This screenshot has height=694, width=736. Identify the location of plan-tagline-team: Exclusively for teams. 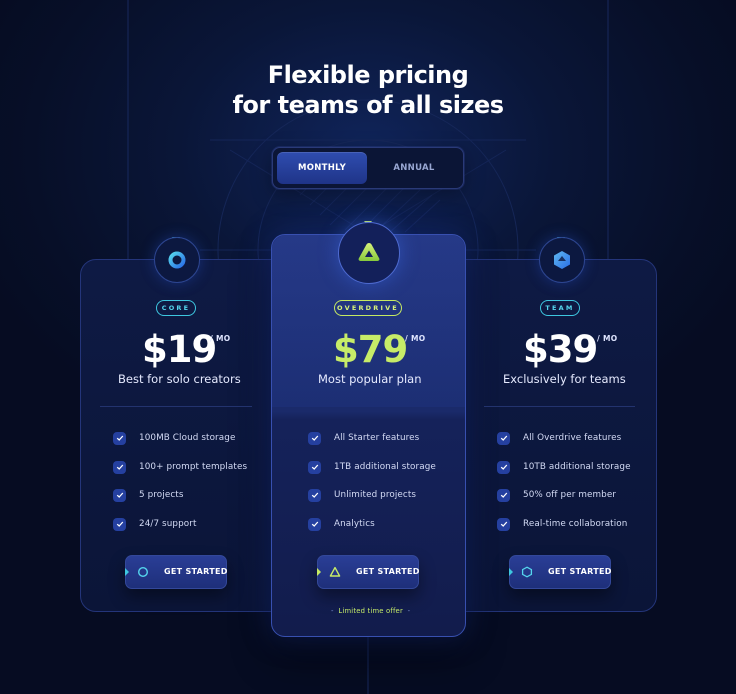
(564, 379).